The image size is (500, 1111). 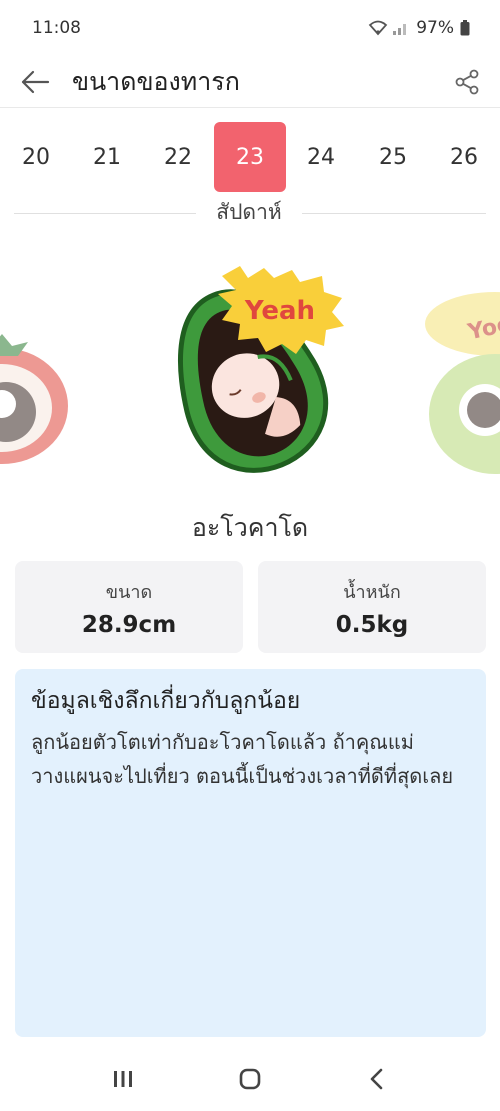 I want to click on status-right: 97%, so click(x=419, y=28).